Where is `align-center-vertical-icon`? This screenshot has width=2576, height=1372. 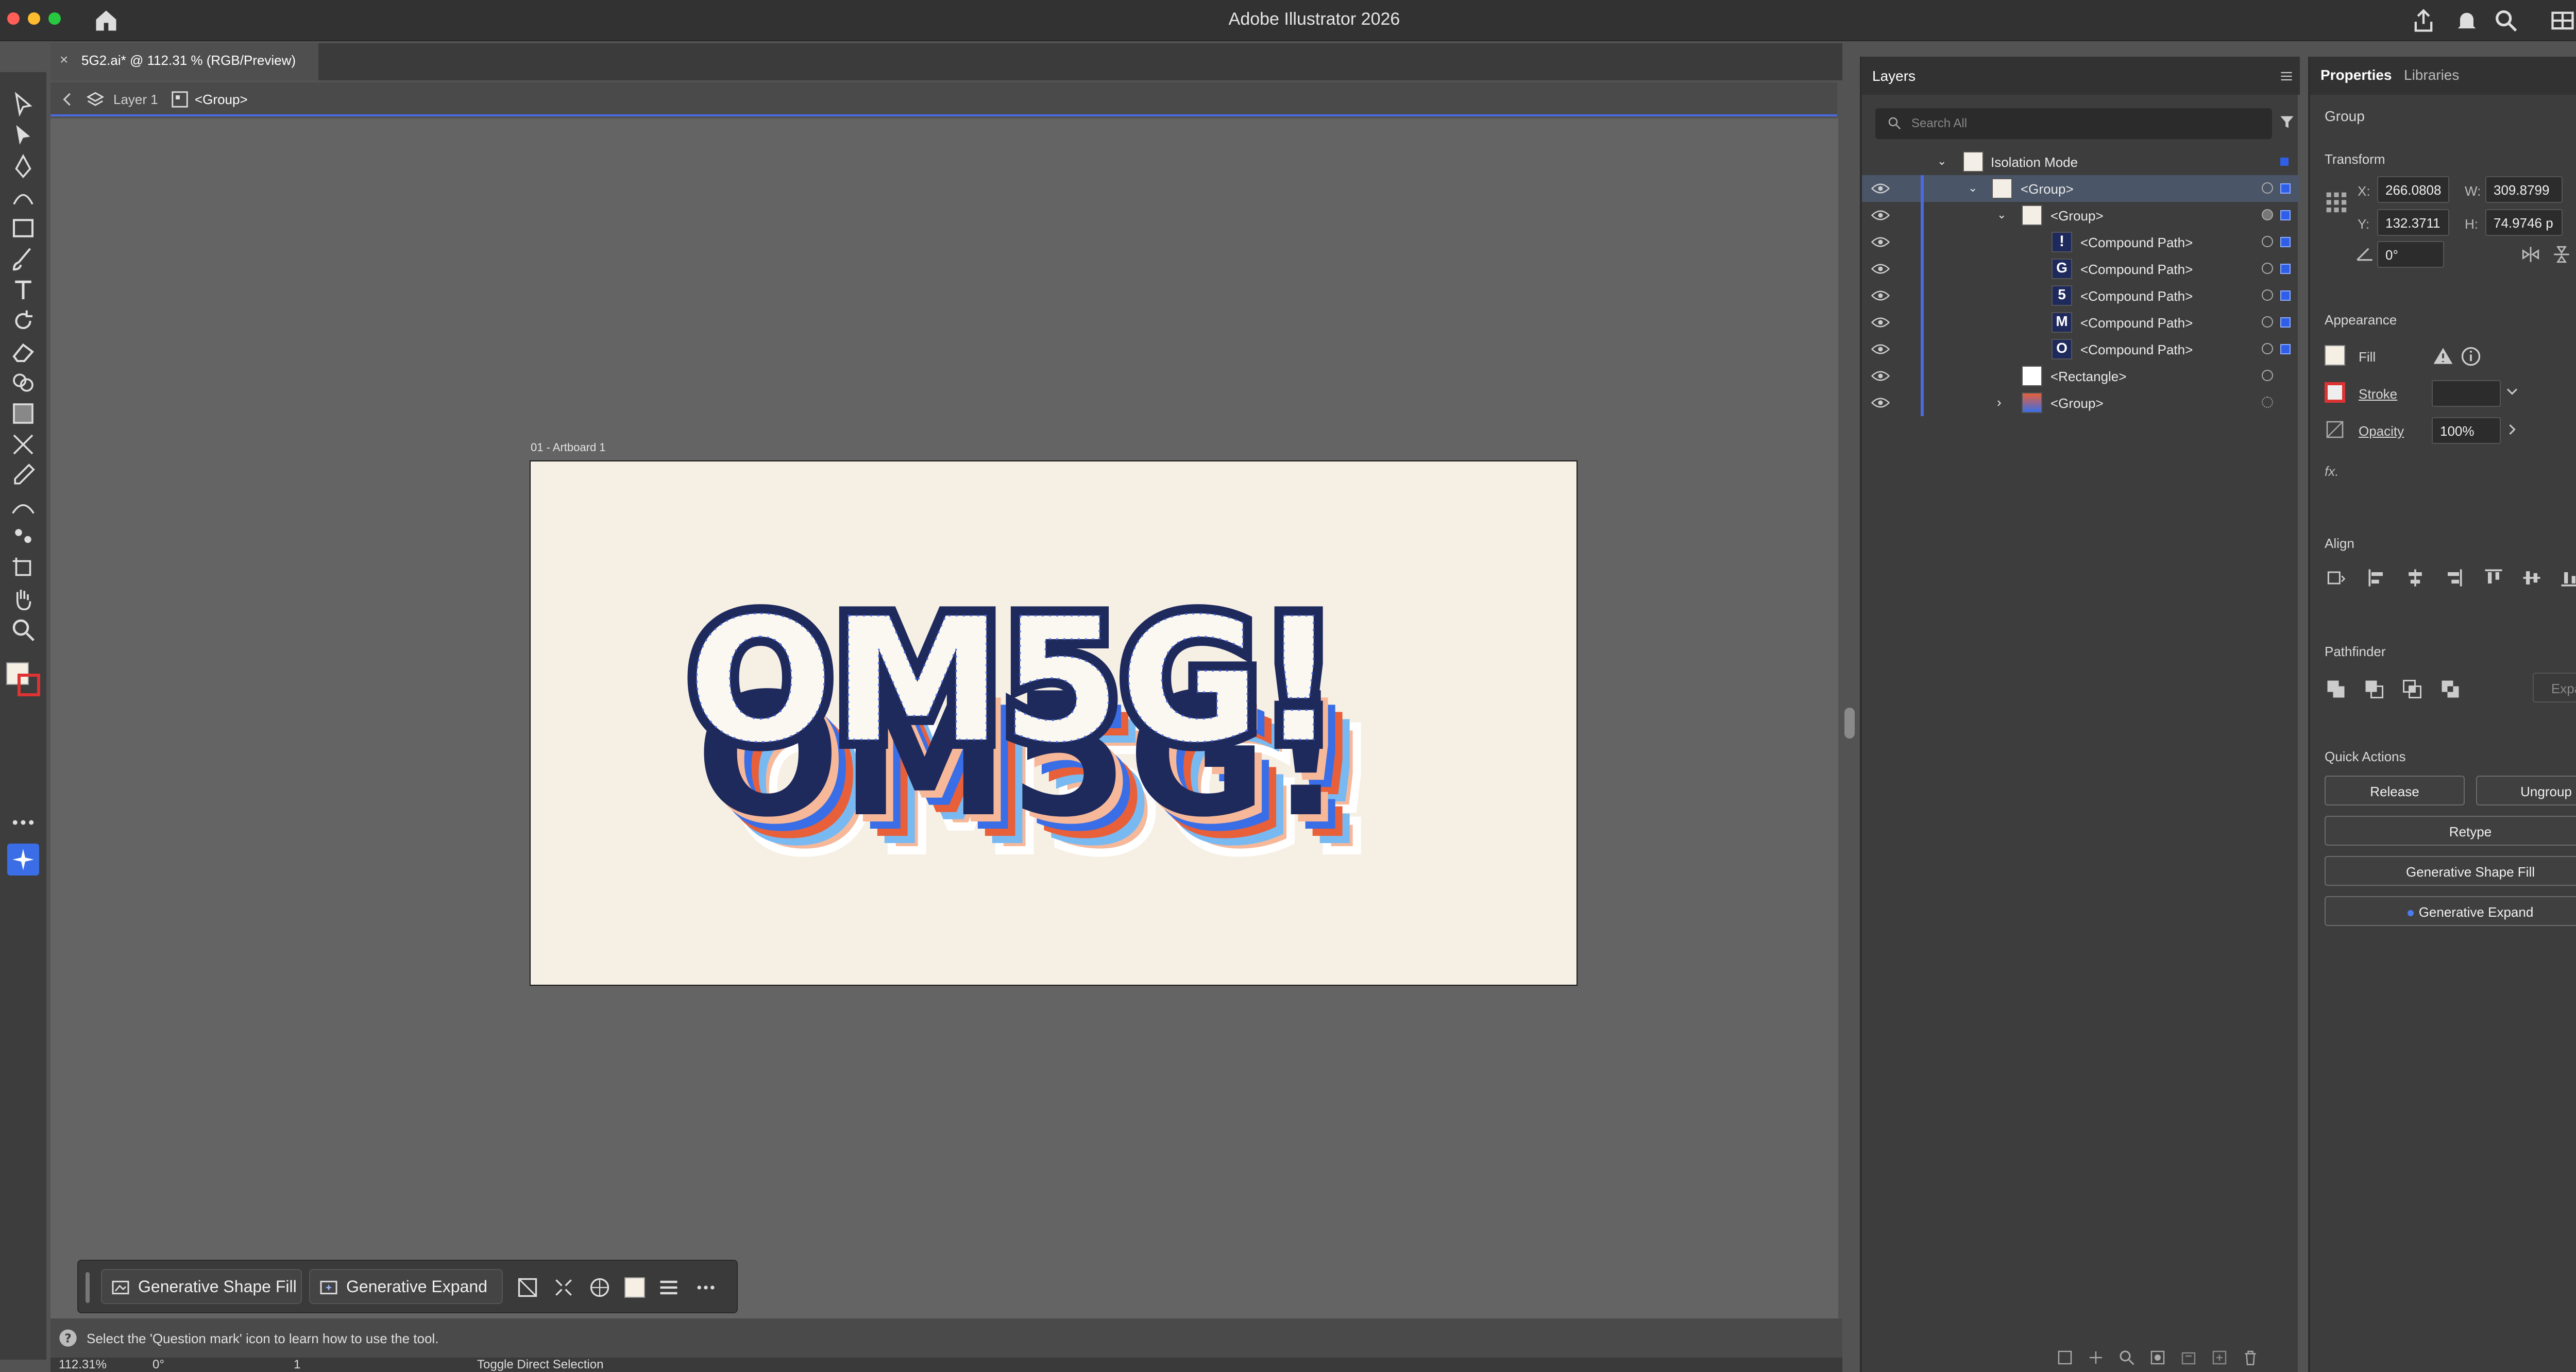 align-center-vertical-icon is located at coordinates (2531, 578).